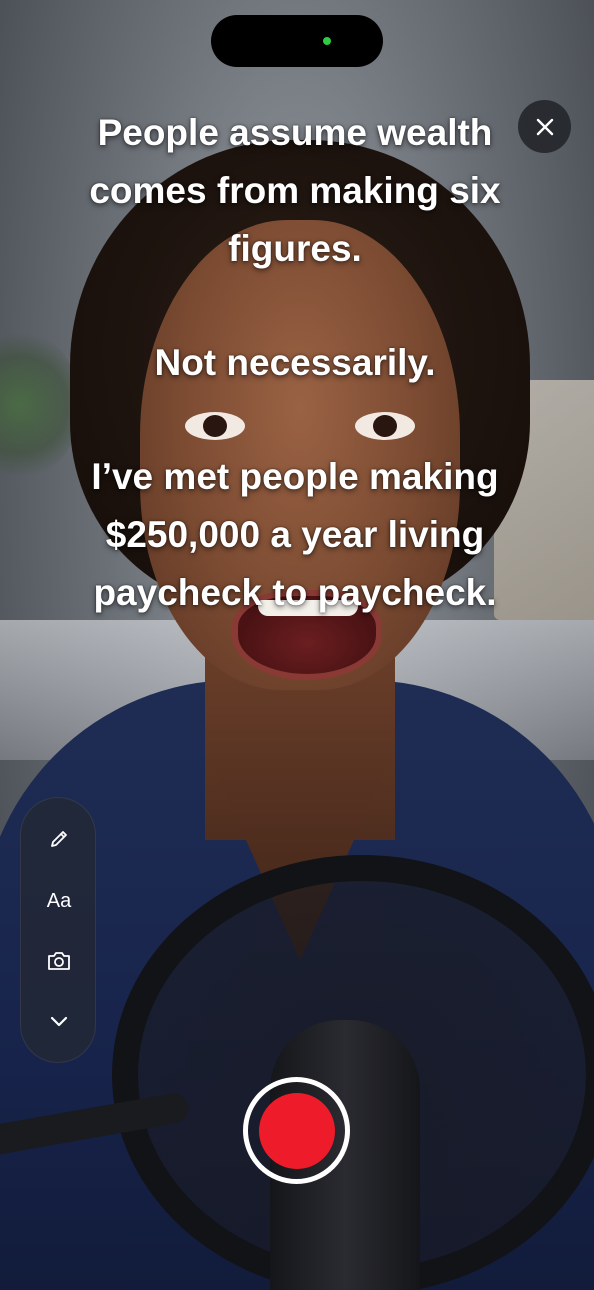 The height and width of the screenshot is (1290, 594). I want to click on chevron-down-icon, so click(59, 1021).